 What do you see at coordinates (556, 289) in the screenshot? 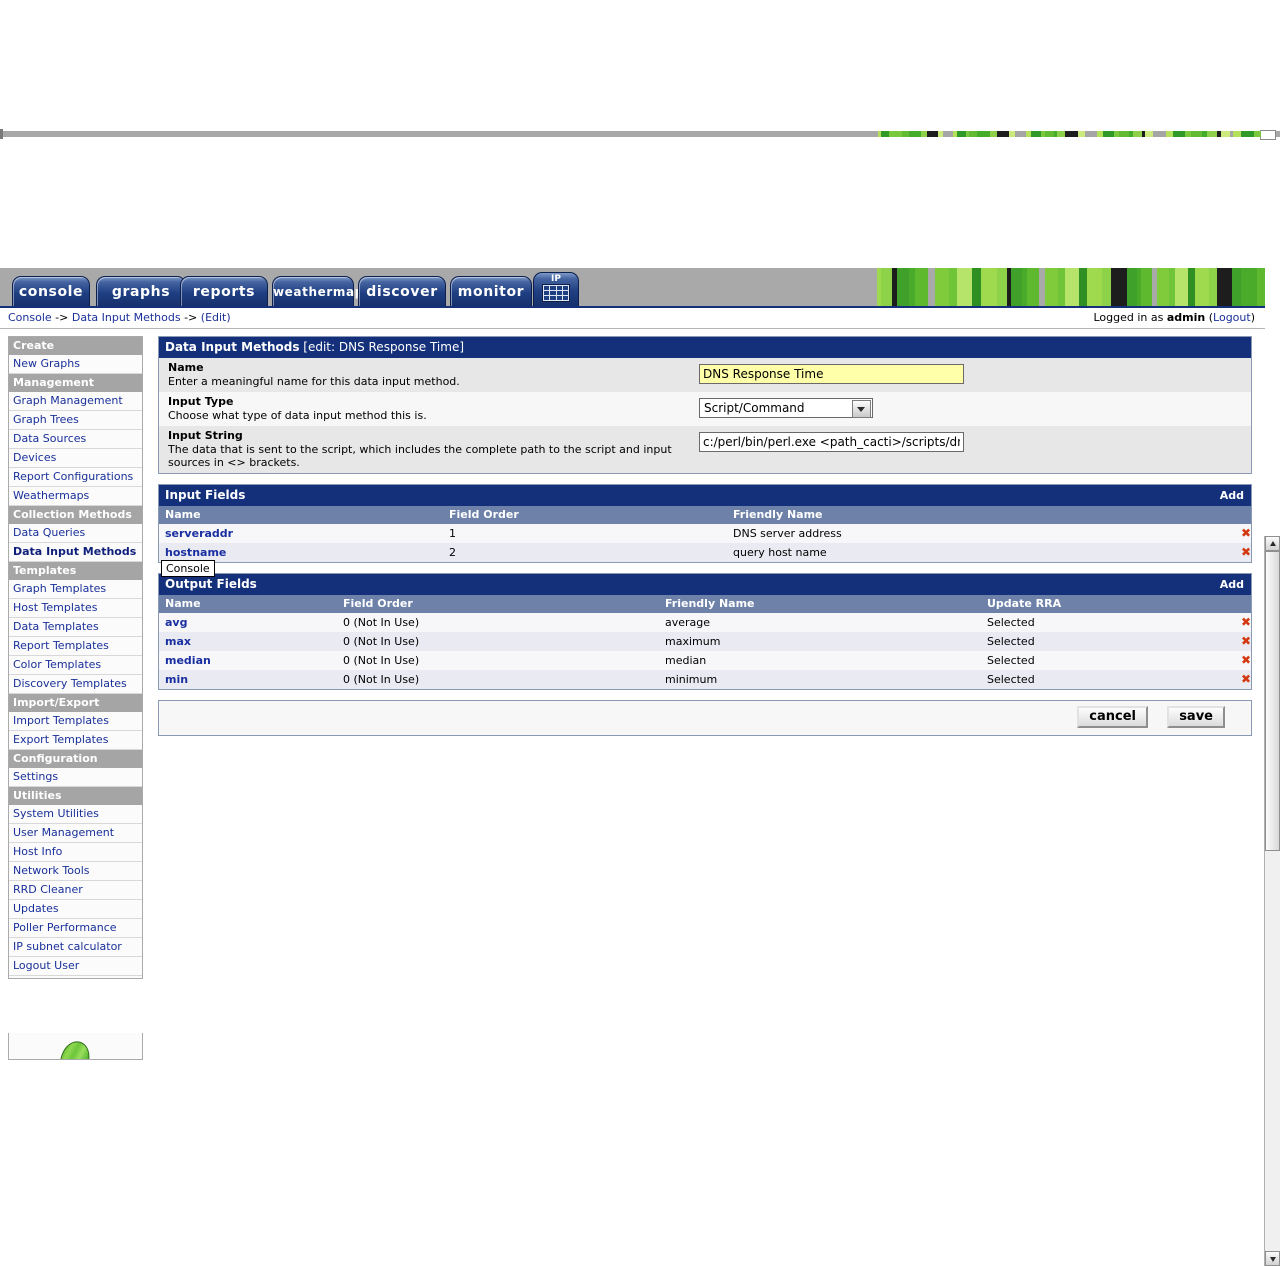
I see `tab-ip-calculator: IP` at bounding box center [556, 289].